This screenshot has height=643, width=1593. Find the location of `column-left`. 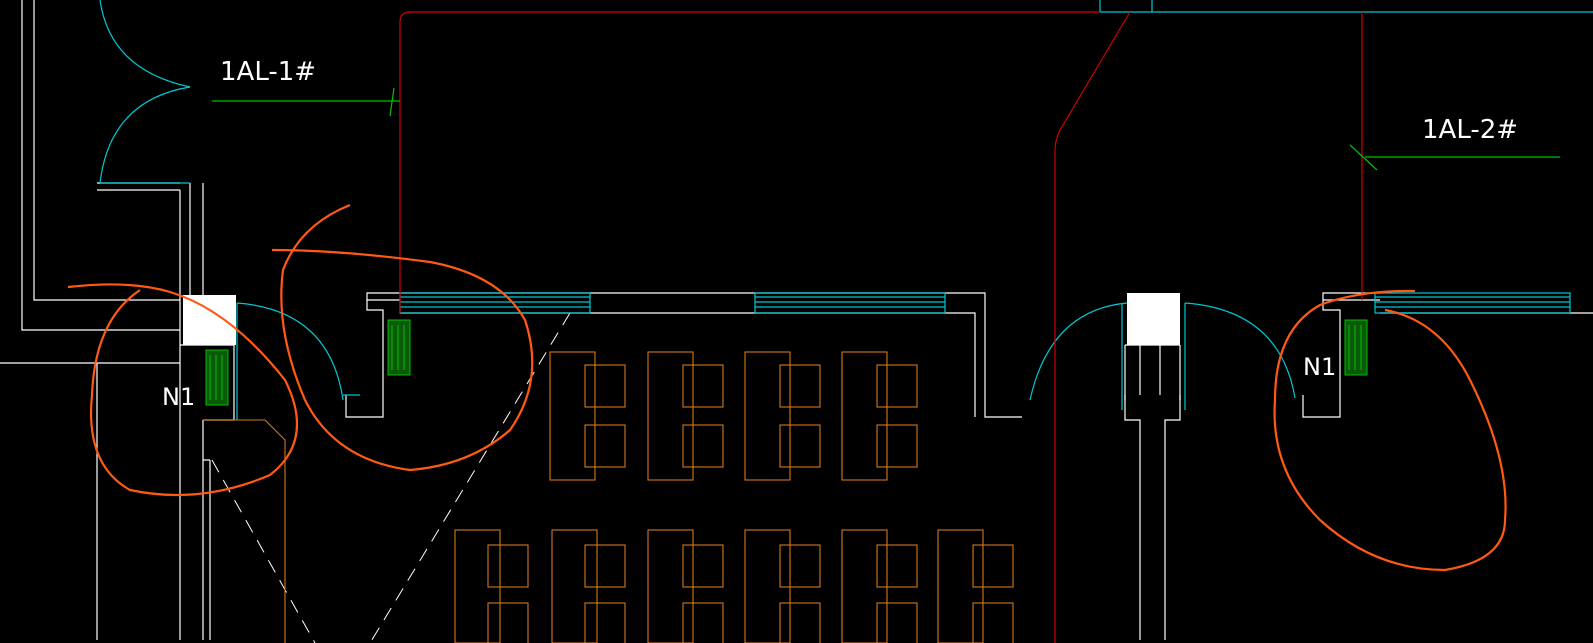

column-left is located at coordinates (209, 320).